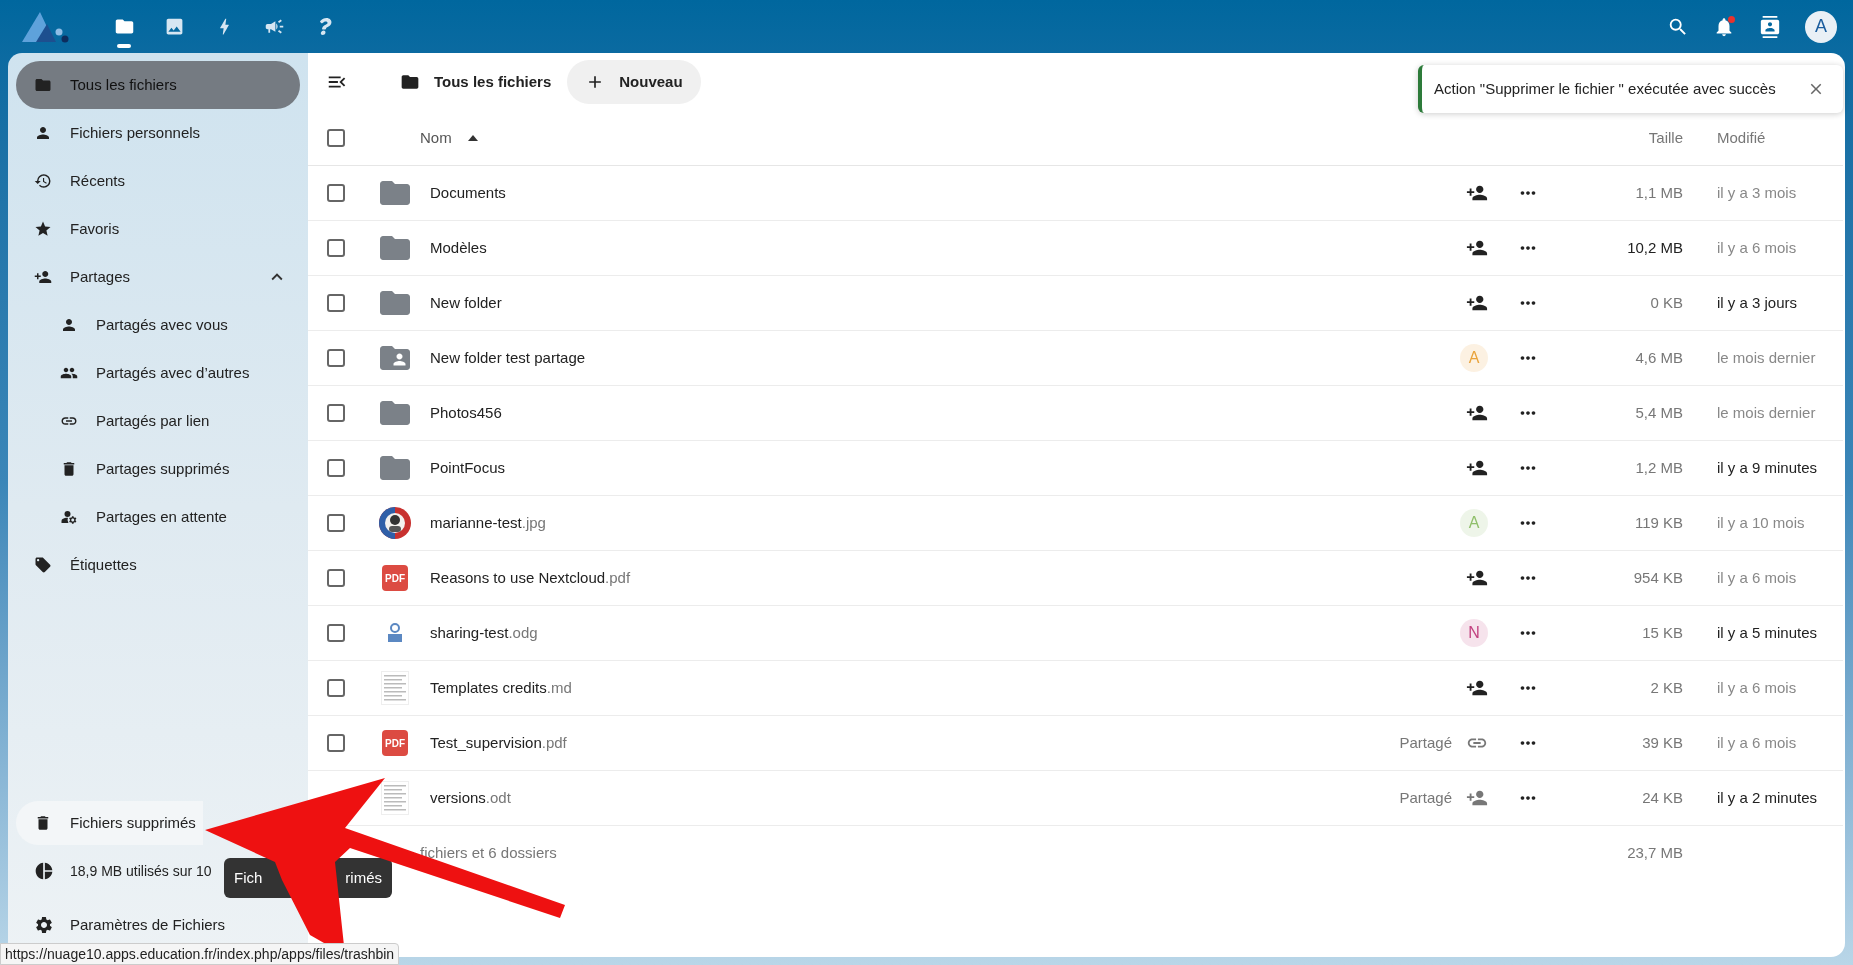 Image resolution: width=1853 pixels, height=965 pixels. I want to click on new-button: Nouveau, so click(634, 82).